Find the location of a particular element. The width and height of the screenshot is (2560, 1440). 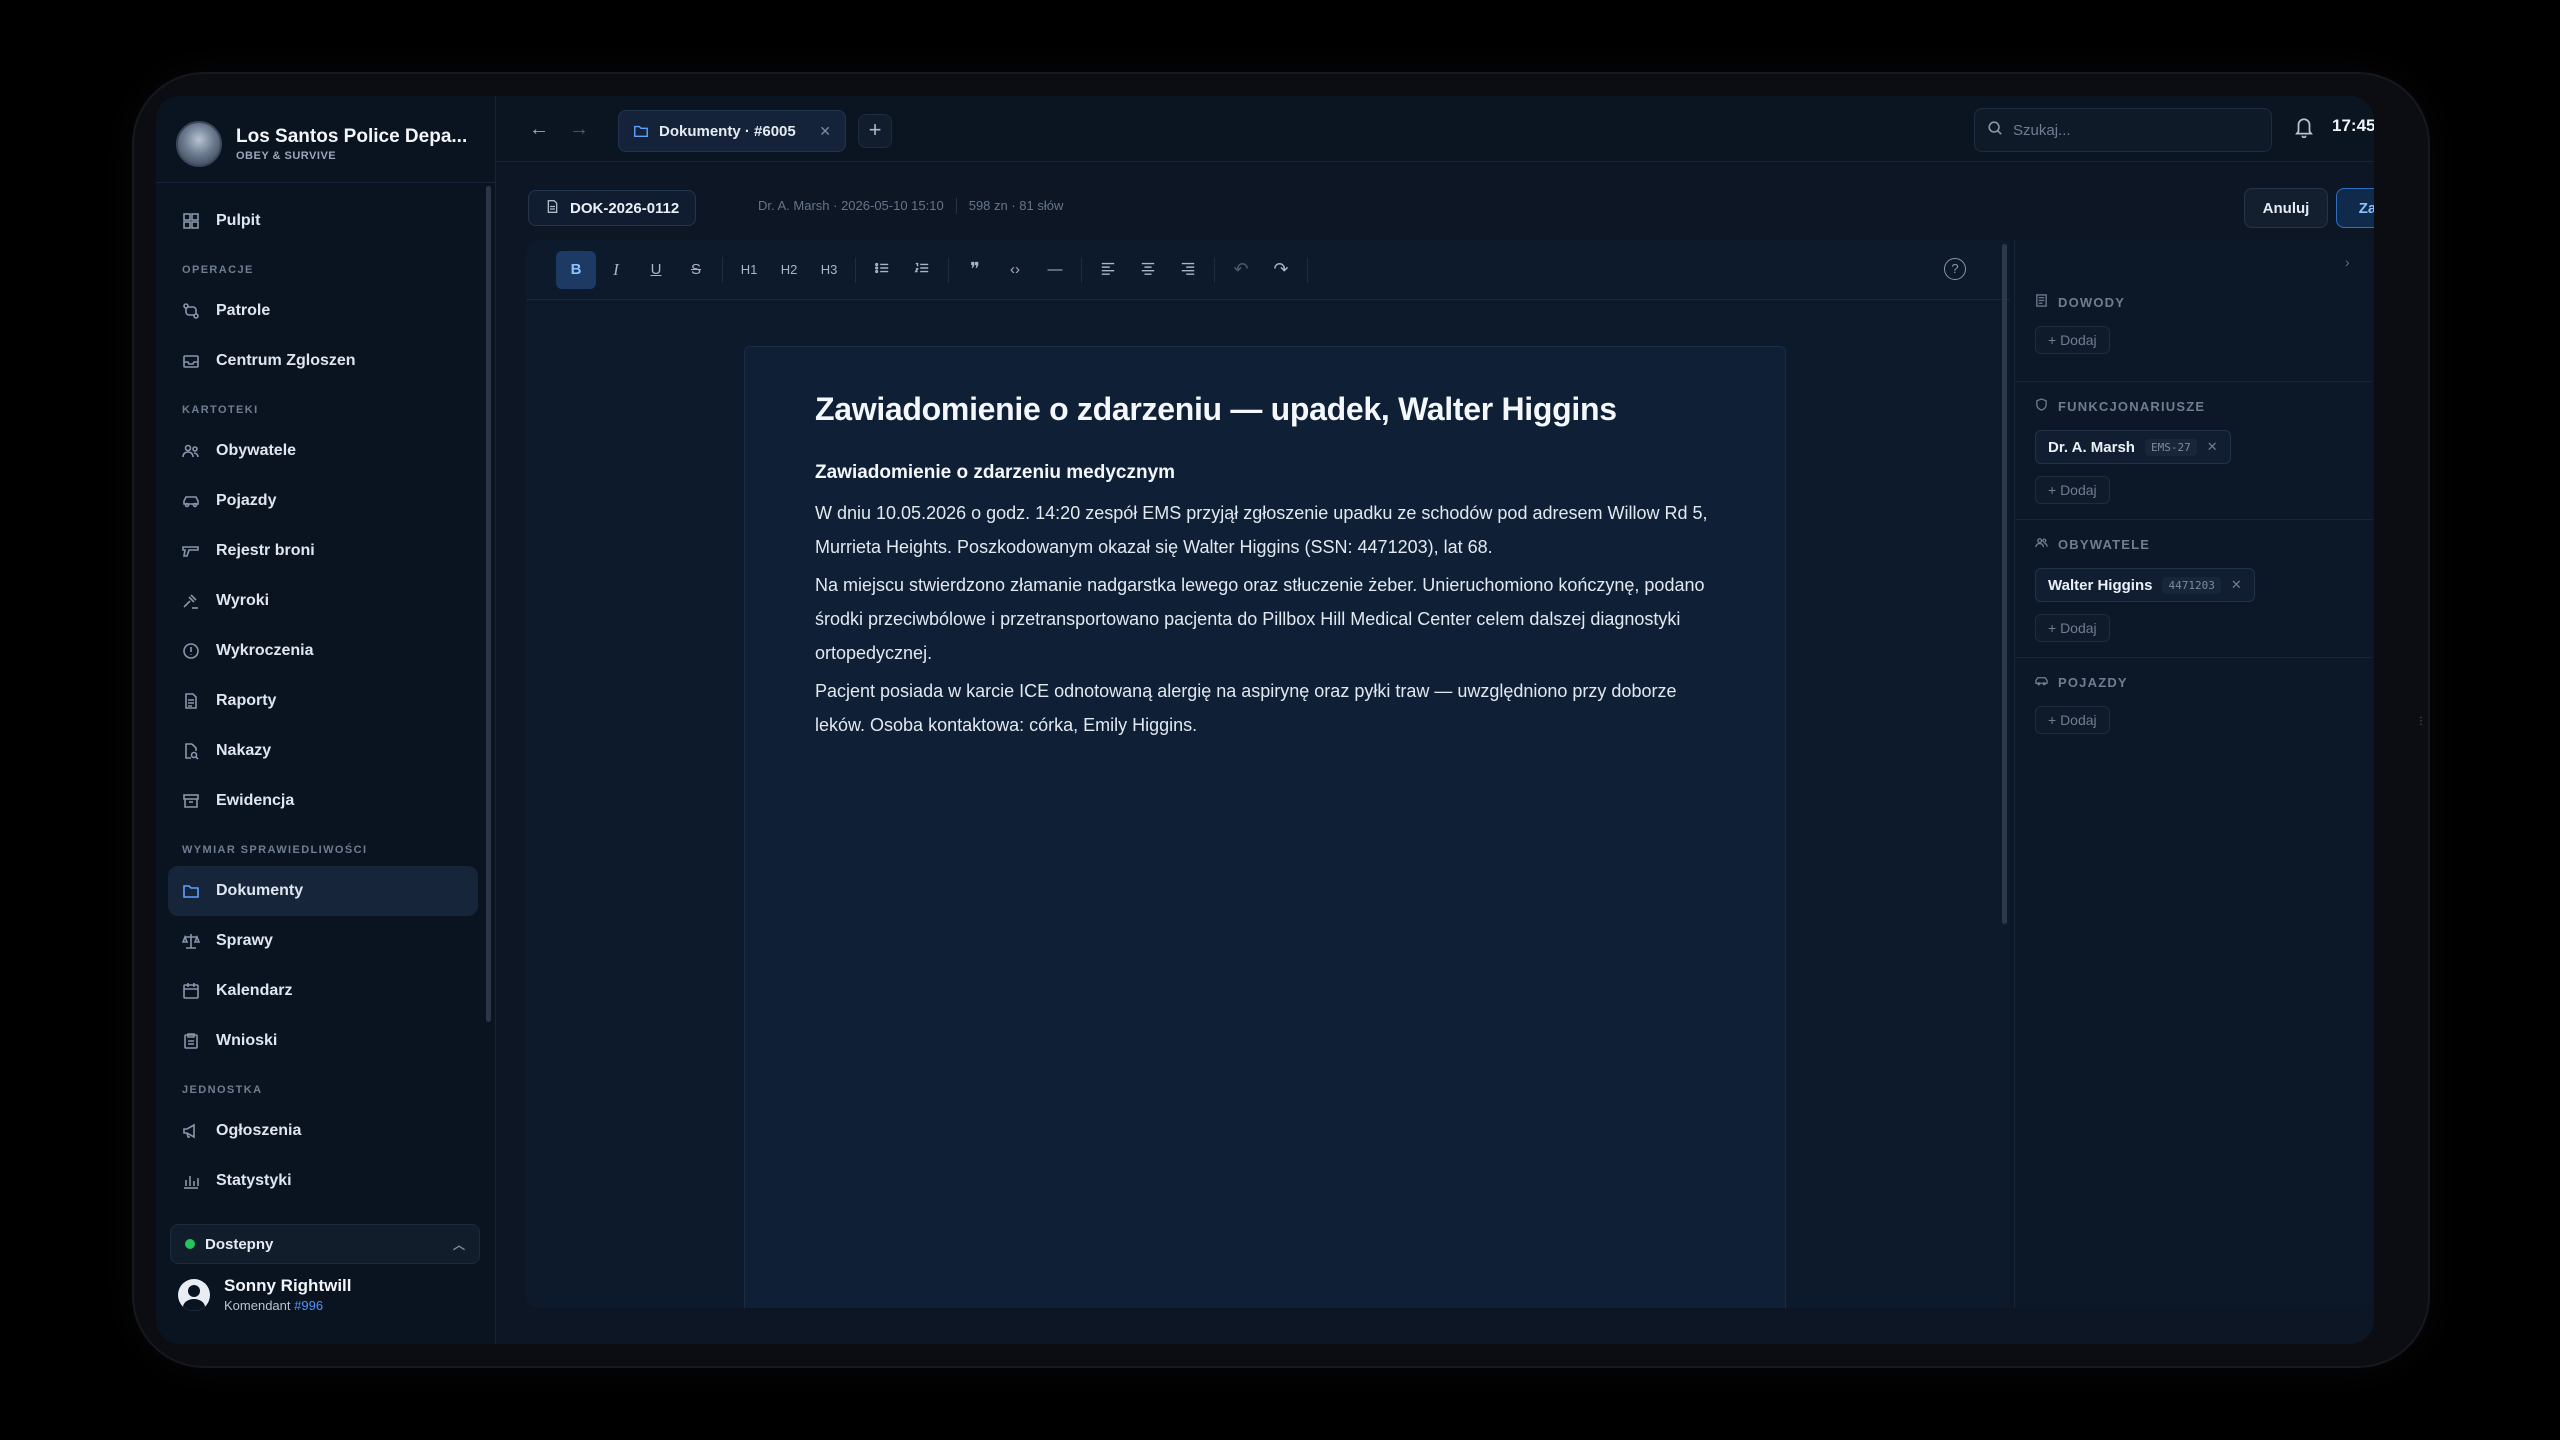

user-rank: Komendant is located at coordinates (257, 1305).